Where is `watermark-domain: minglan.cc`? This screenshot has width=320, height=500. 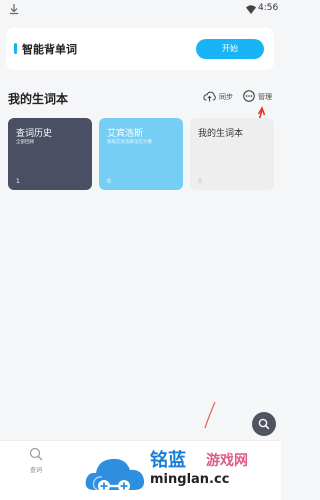 watermark-domain: minglan.cc is located at coordinates (190, 479).